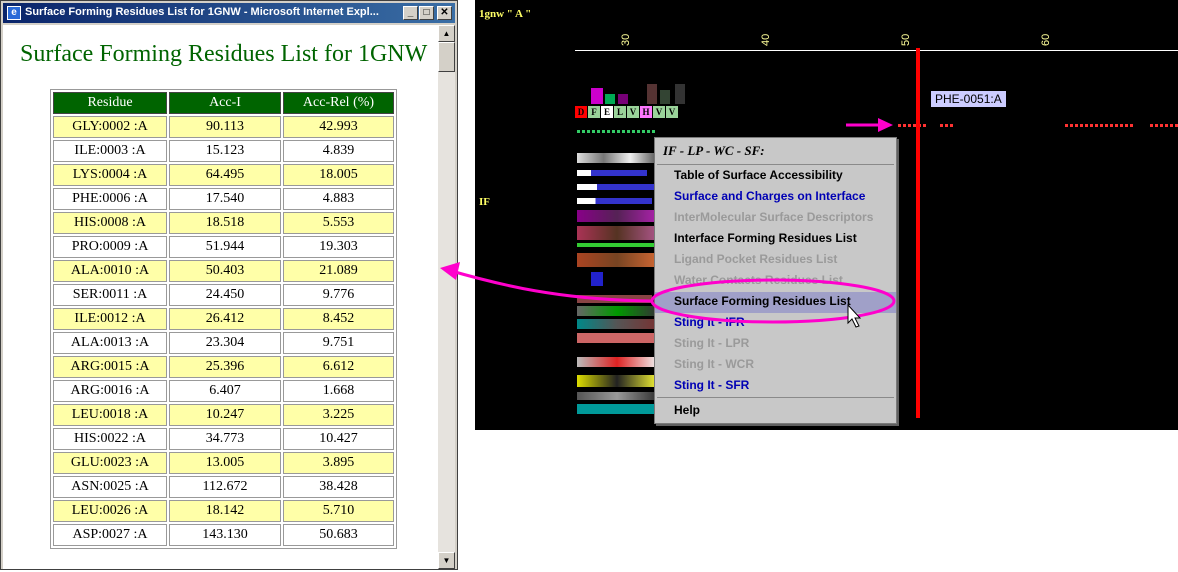 This screenshot has height=572, width=1178. Describe the element at coordinates (668, 223) in the screenshot. I see `annotation-overlay` at that location.